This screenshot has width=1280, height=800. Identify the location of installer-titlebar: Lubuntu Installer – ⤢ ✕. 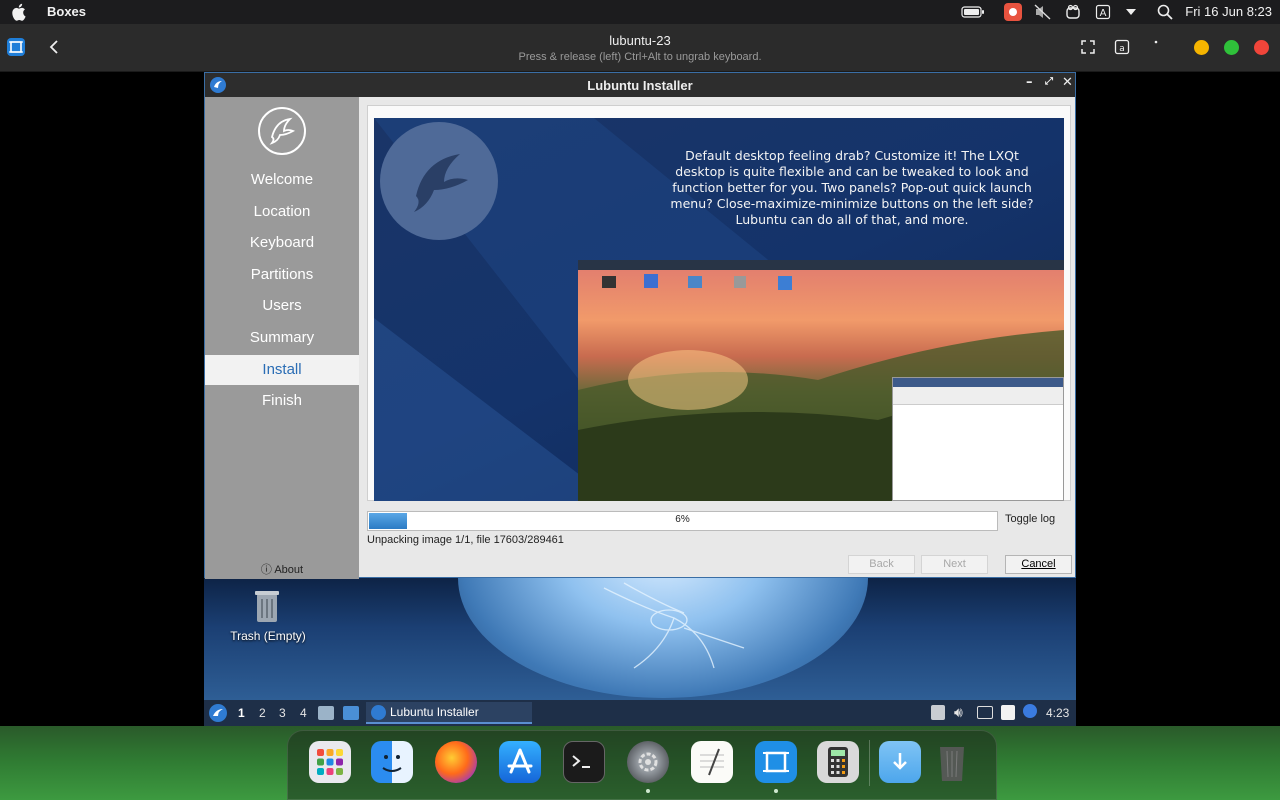
(640, 85).